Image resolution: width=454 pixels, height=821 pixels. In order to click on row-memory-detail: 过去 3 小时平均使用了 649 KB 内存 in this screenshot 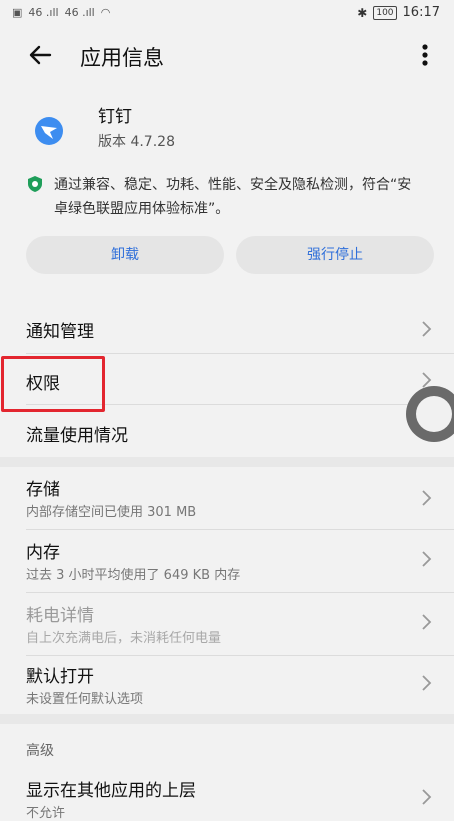, I will do `click(133, 575)`.